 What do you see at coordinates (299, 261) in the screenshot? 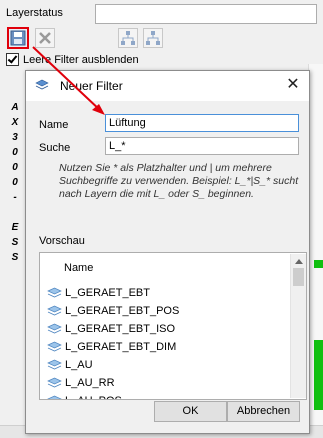
I see `scroll-up-icon` at bounding box center [299, 261].